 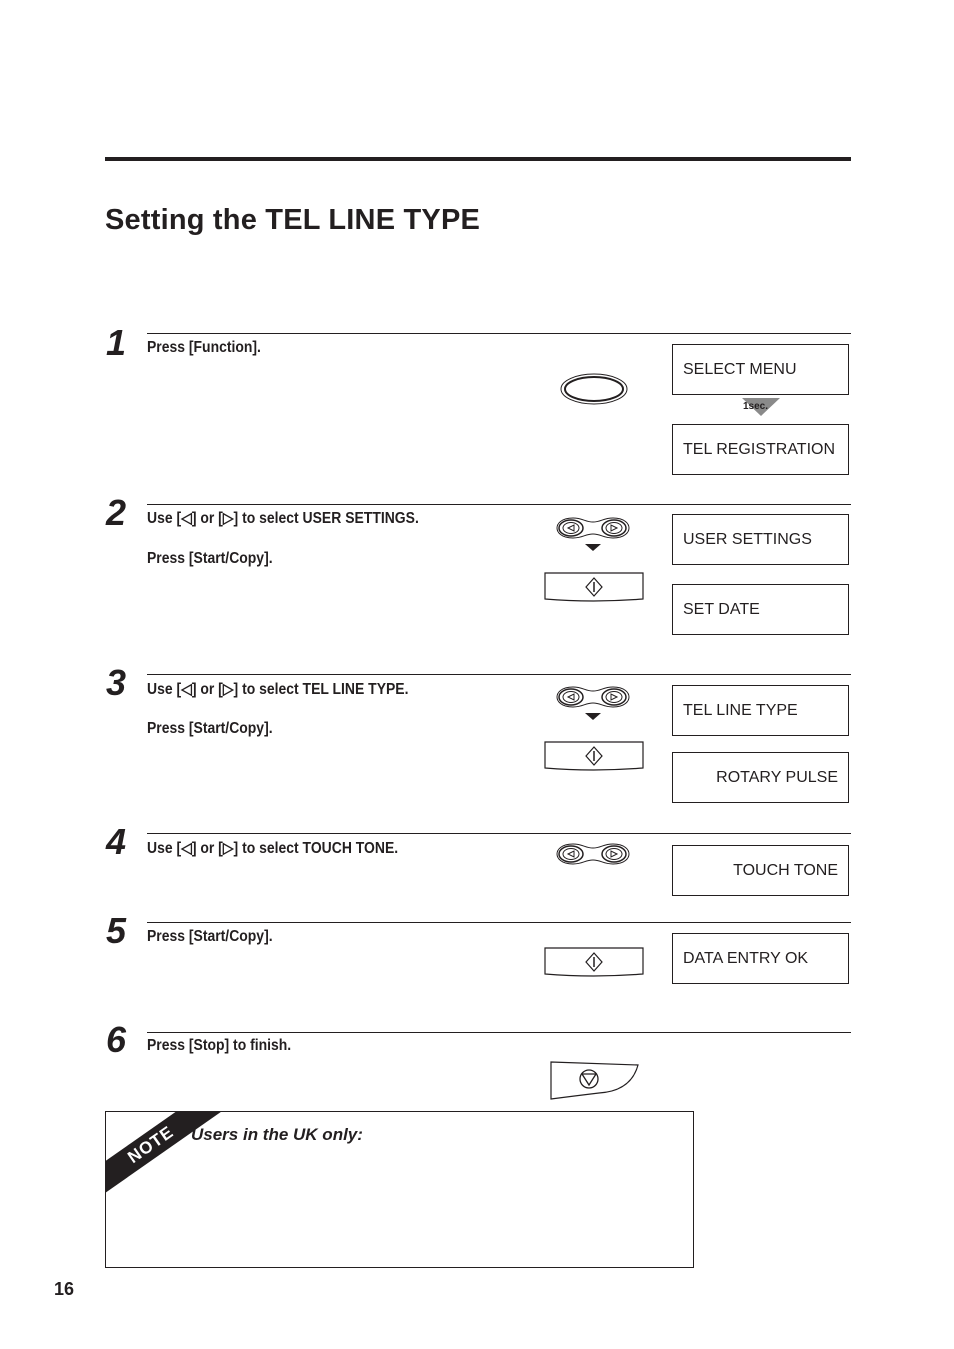 I want to click on lcd-display: SELECT MENU, so click(x=760, y=369).